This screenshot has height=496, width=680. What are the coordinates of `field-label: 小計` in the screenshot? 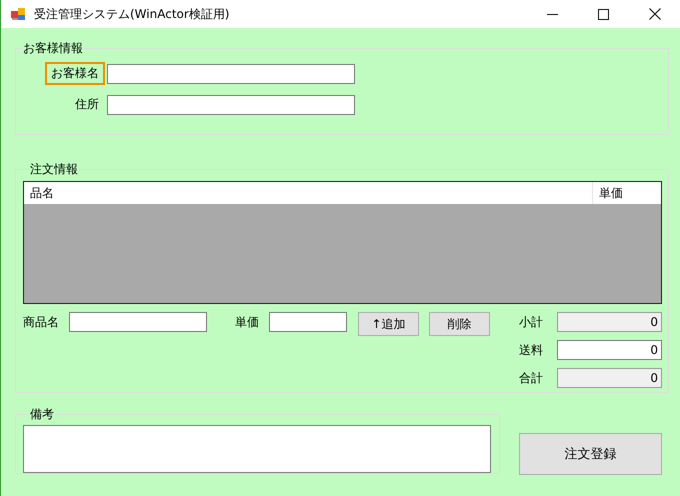 It's located at (531, 322).